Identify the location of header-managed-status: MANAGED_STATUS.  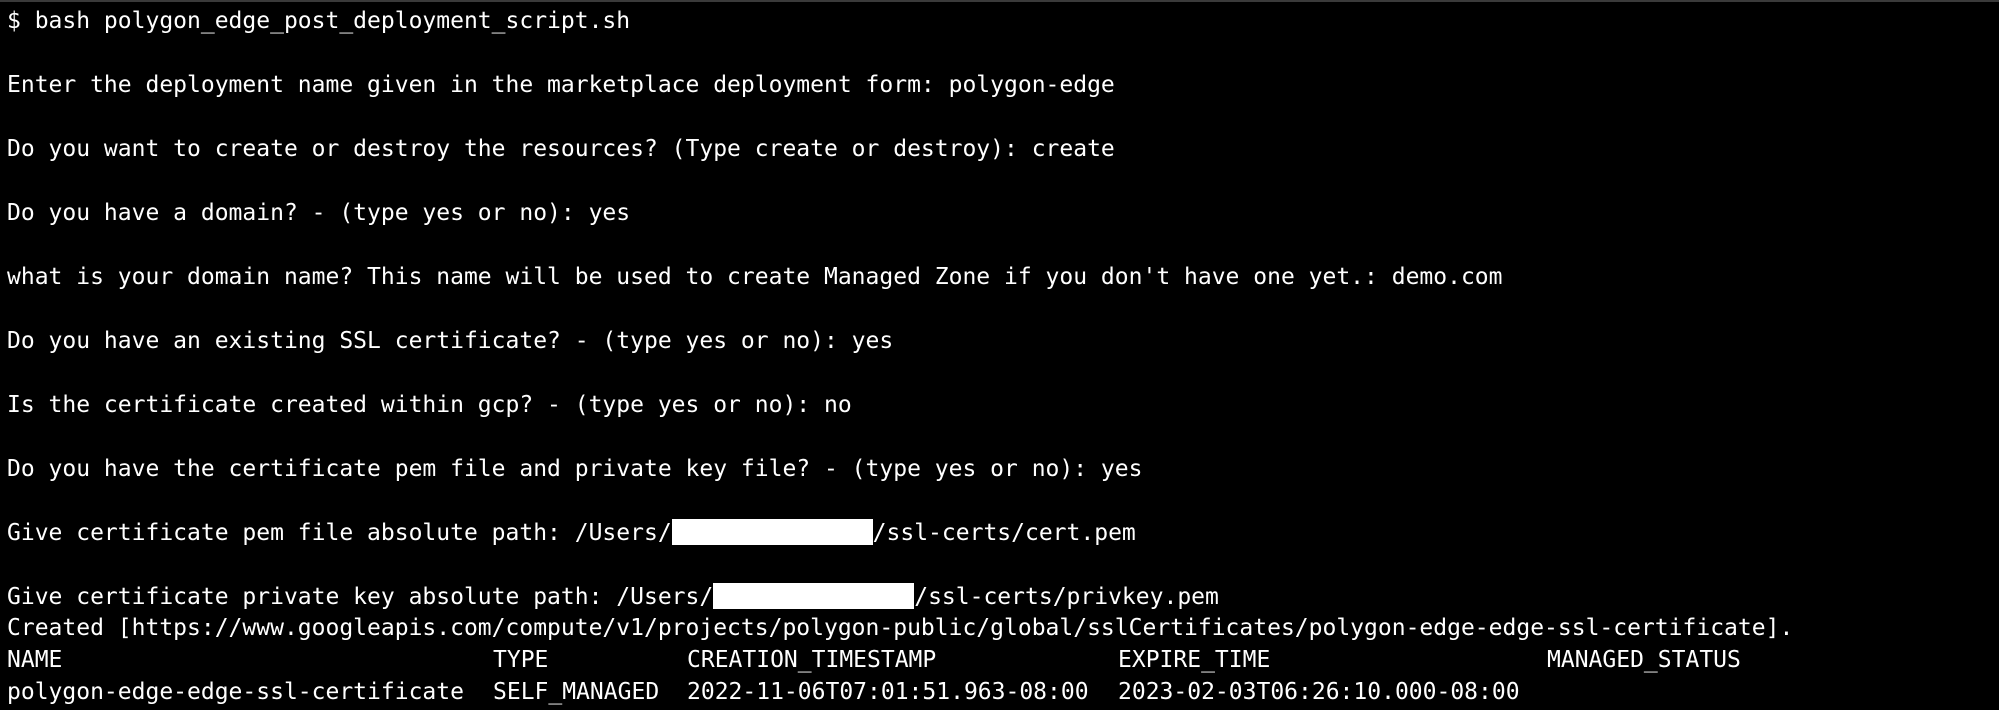
(1644, 660).